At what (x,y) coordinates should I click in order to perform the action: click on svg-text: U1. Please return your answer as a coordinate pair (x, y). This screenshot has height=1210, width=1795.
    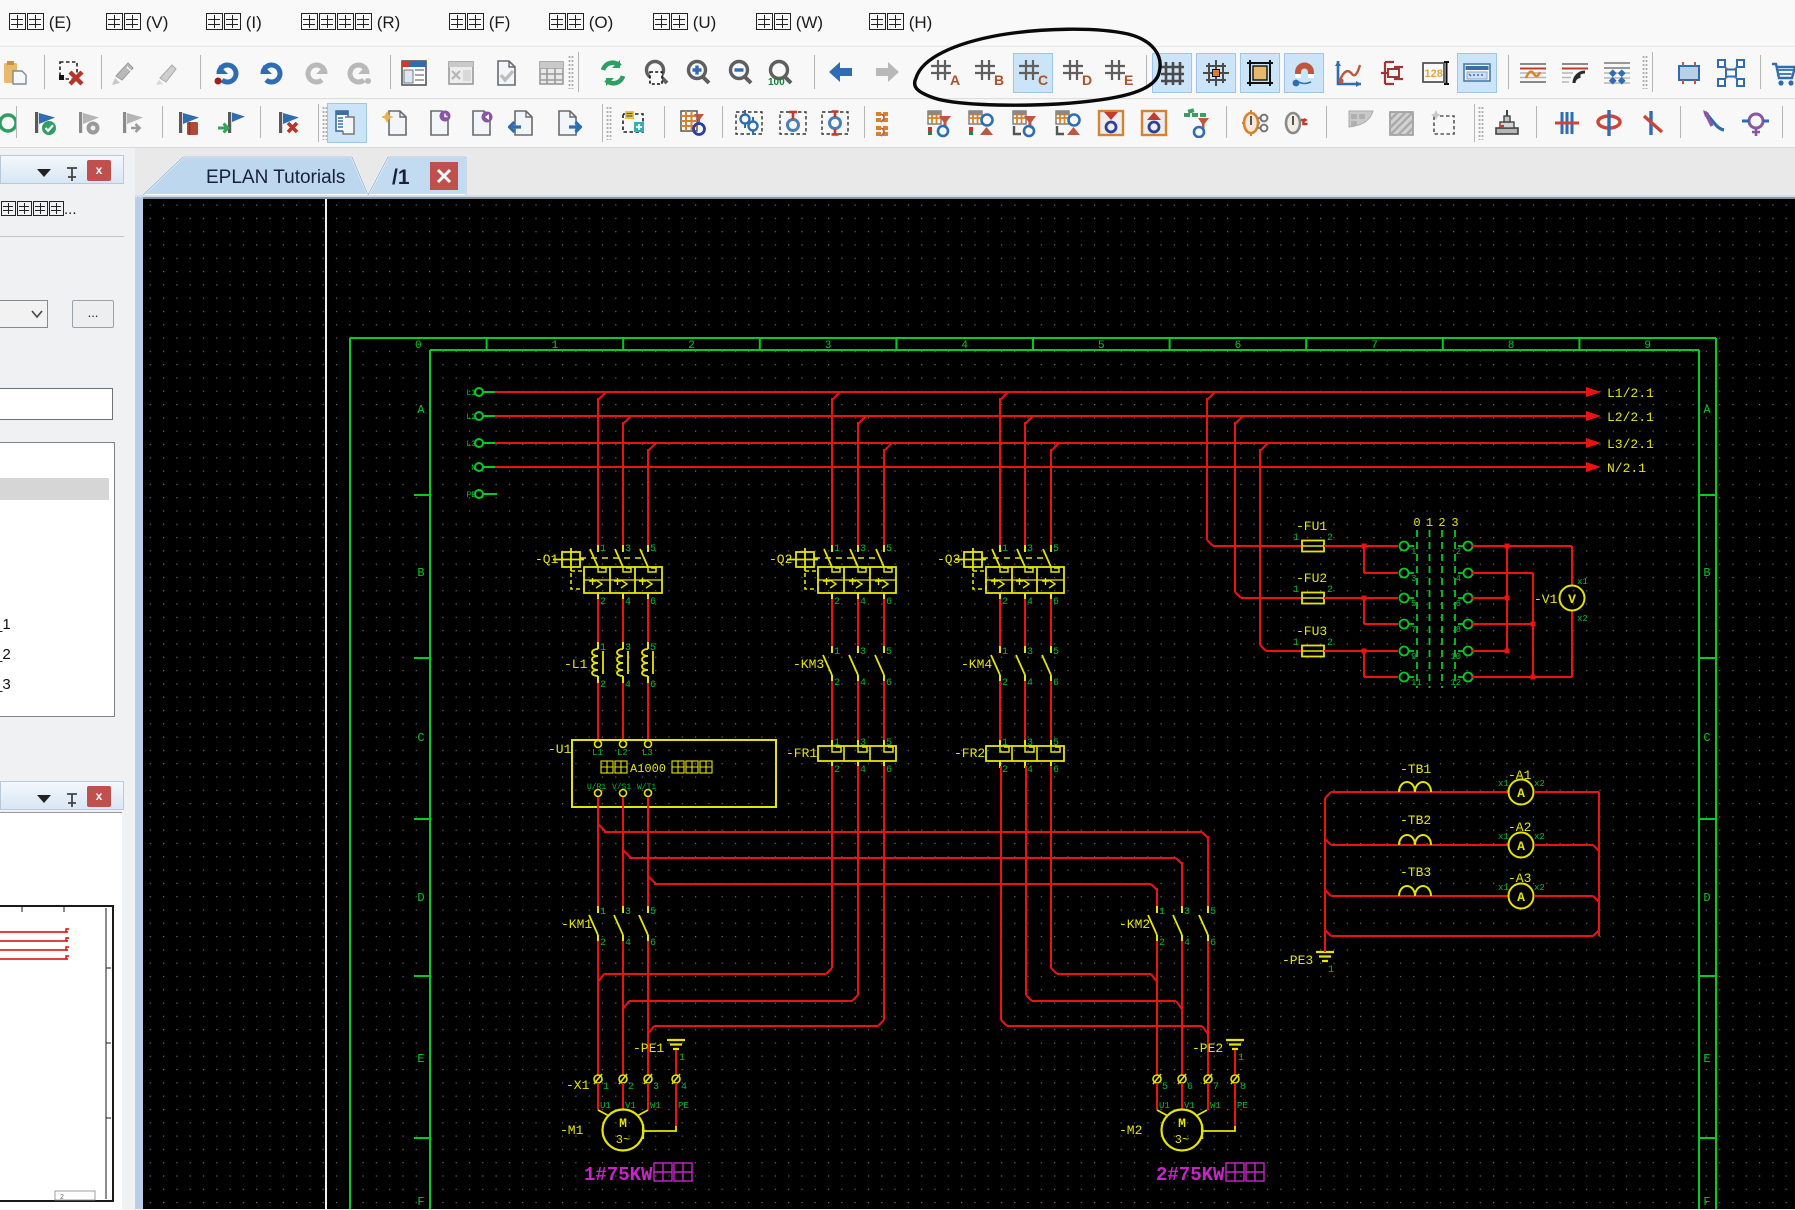
    Looking at the image, I should click on (605, 1106).